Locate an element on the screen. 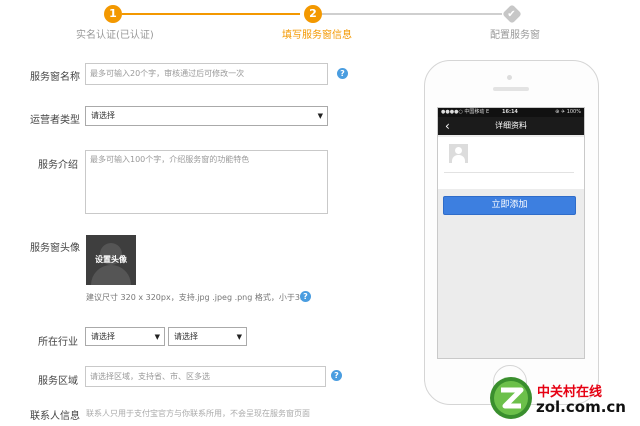 Image resolution: width=640 pixels, height=426 pixels. name-label: 服务窗名称 is located at coordinates (55, 77).